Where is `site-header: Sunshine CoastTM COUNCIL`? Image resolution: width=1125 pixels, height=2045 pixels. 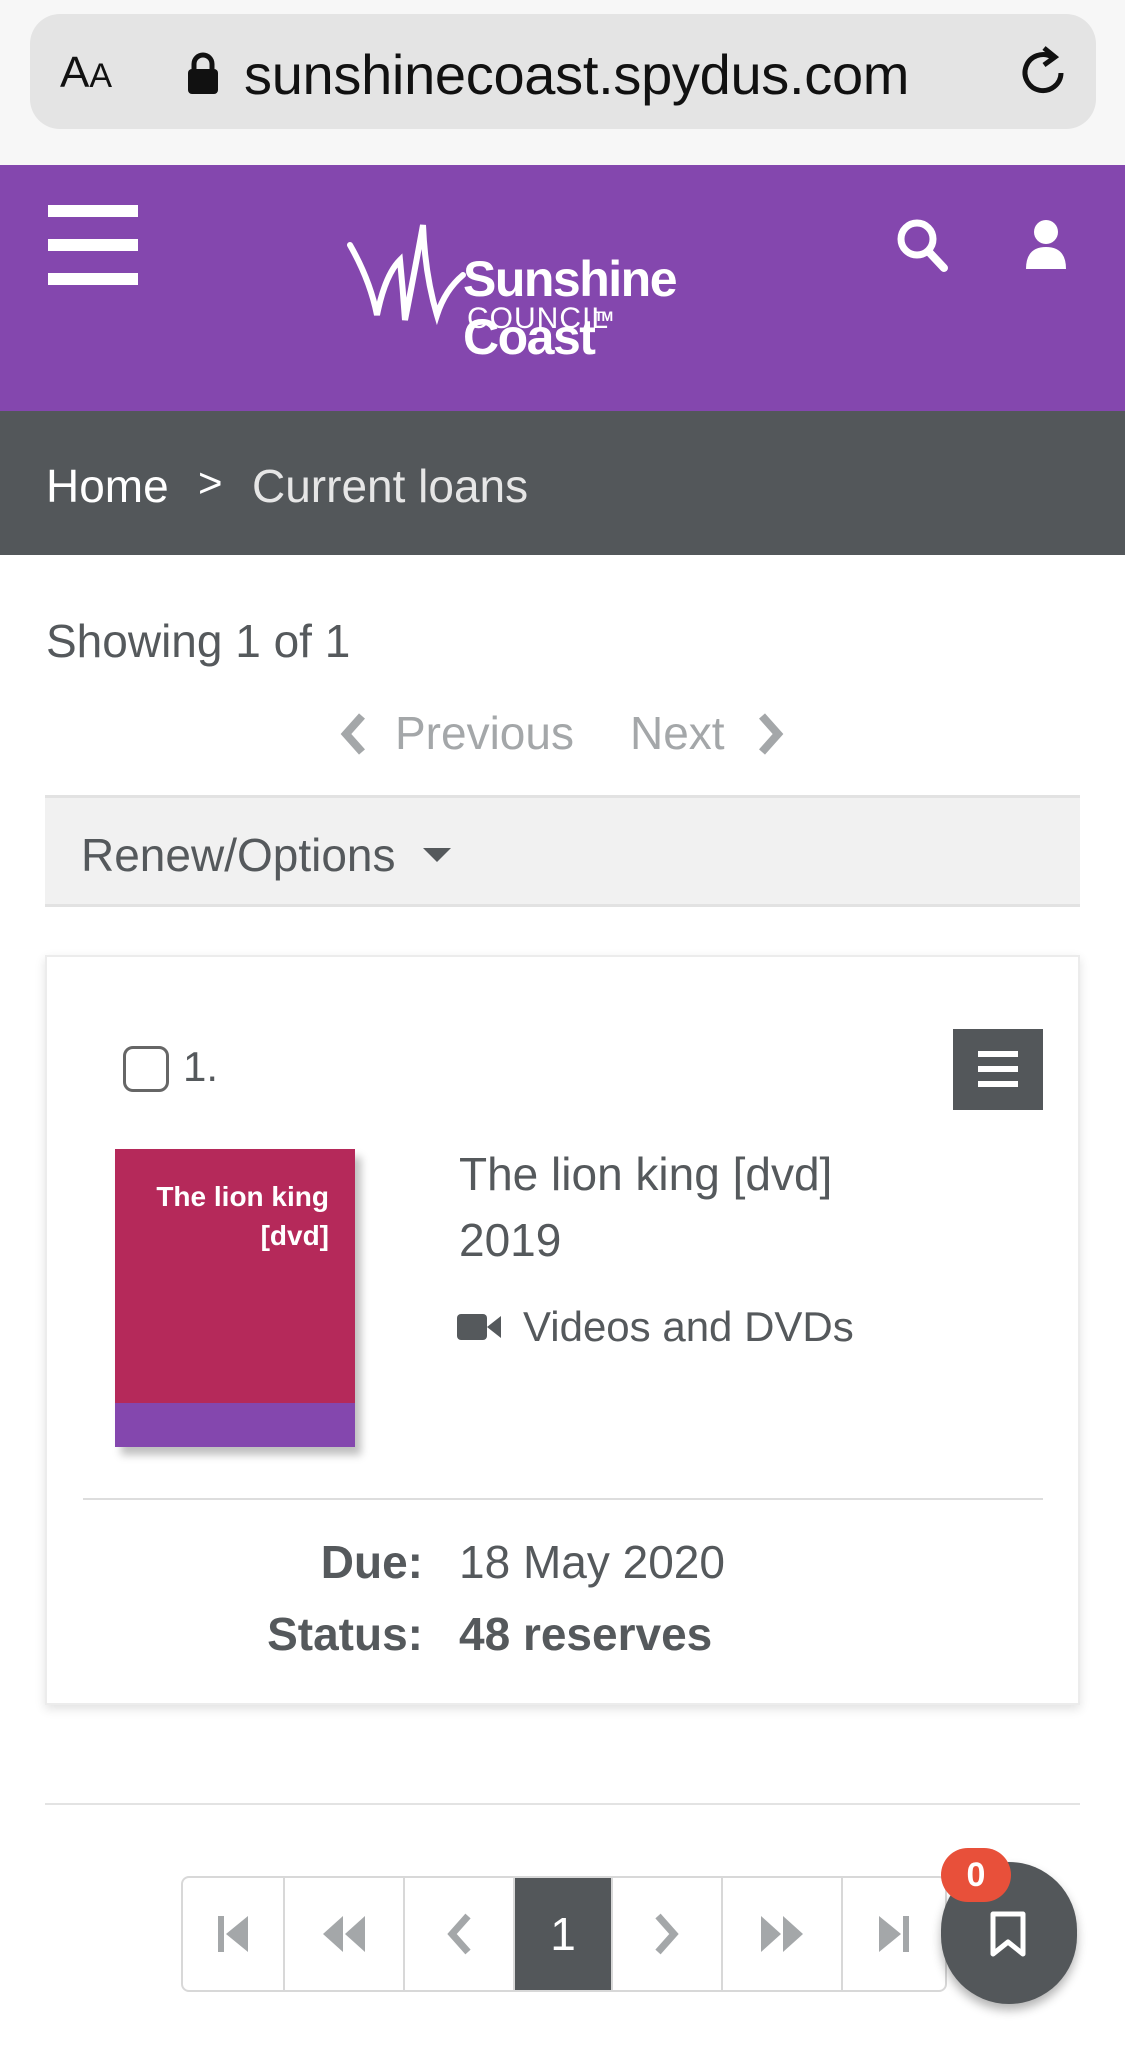 site-header: Sunshine CoastTM COUNCIL is located at coordinates (562, 288).